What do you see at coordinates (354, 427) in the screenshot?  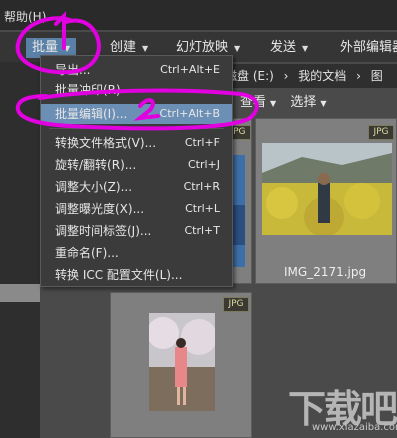 I see `watermark-url: www.xiazaiba.com` at bounding box center [354, 427].